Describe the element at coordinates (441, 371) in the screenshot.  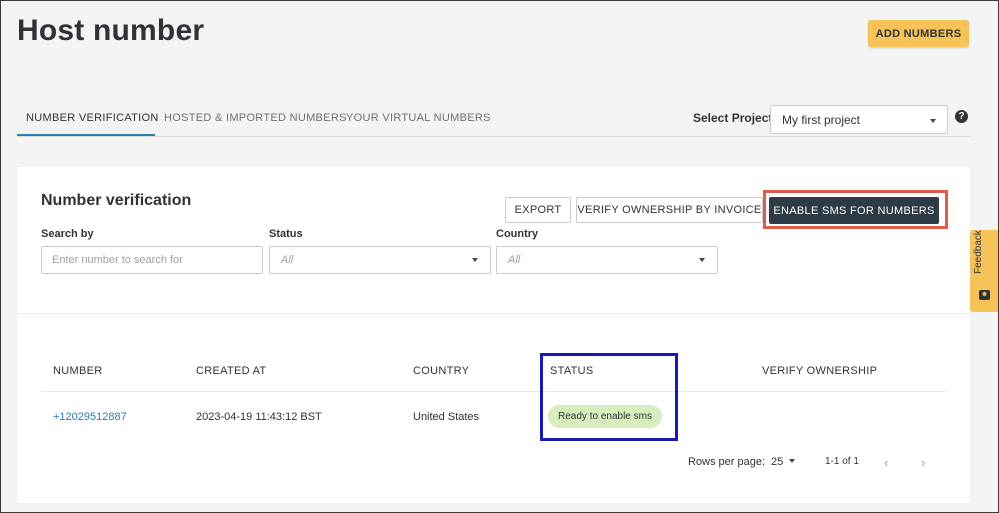
I see `column-header-country: COUNTRY` at that location.